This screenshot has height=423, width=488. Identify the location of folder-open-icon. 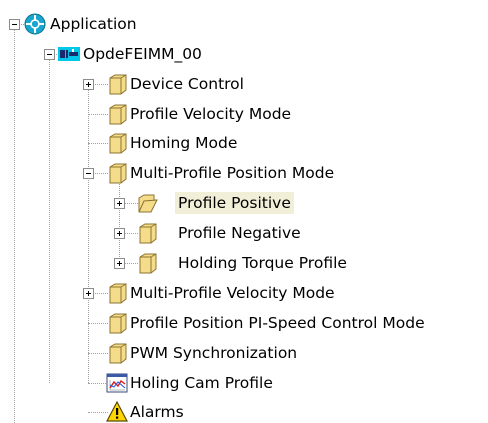
(148, 203).